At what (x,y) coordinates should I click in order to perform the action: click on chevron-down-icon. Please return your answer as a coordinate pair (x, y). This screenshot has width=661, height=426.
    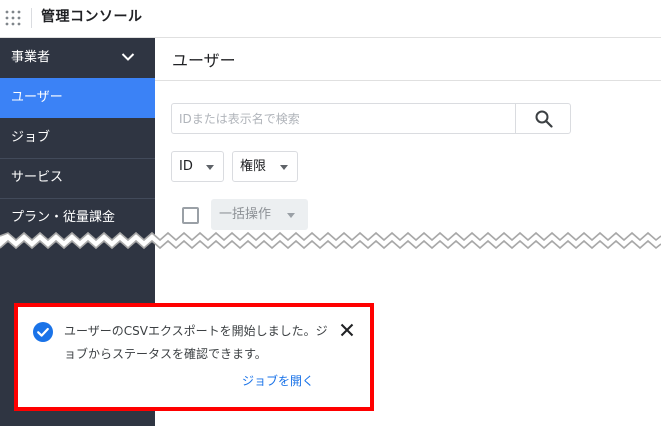
    Looking at the image, I should click on (128, 57).